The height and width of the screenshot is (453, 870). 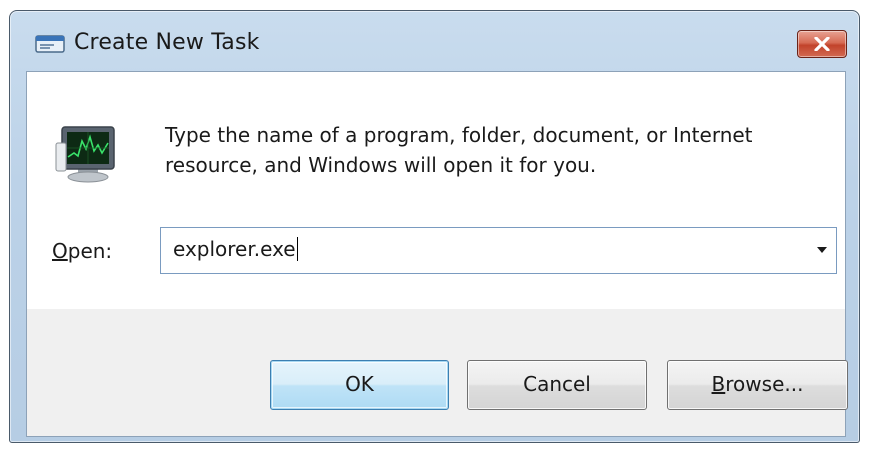 What do you see at coordinates (822, 250) in the screenshot?
I see `chevron-down-icon` at bounding box center [822, 250].